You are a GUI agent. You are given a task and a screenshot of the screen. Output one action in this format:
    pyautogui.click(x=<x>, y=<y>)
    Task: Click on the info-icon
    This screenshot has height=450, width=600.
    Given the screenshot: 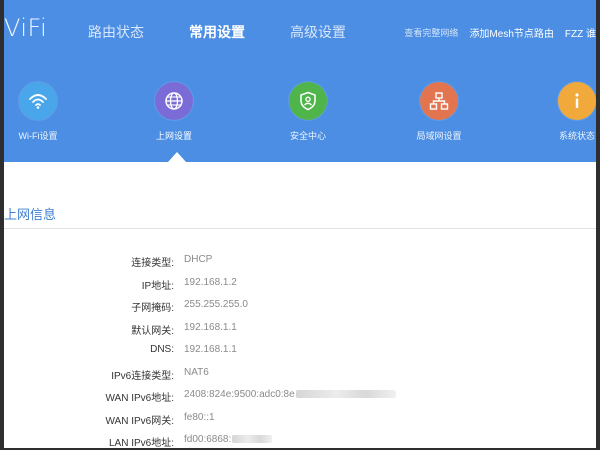 What is the action you would take?
    pyautogui.click(x=577, y=101)
    